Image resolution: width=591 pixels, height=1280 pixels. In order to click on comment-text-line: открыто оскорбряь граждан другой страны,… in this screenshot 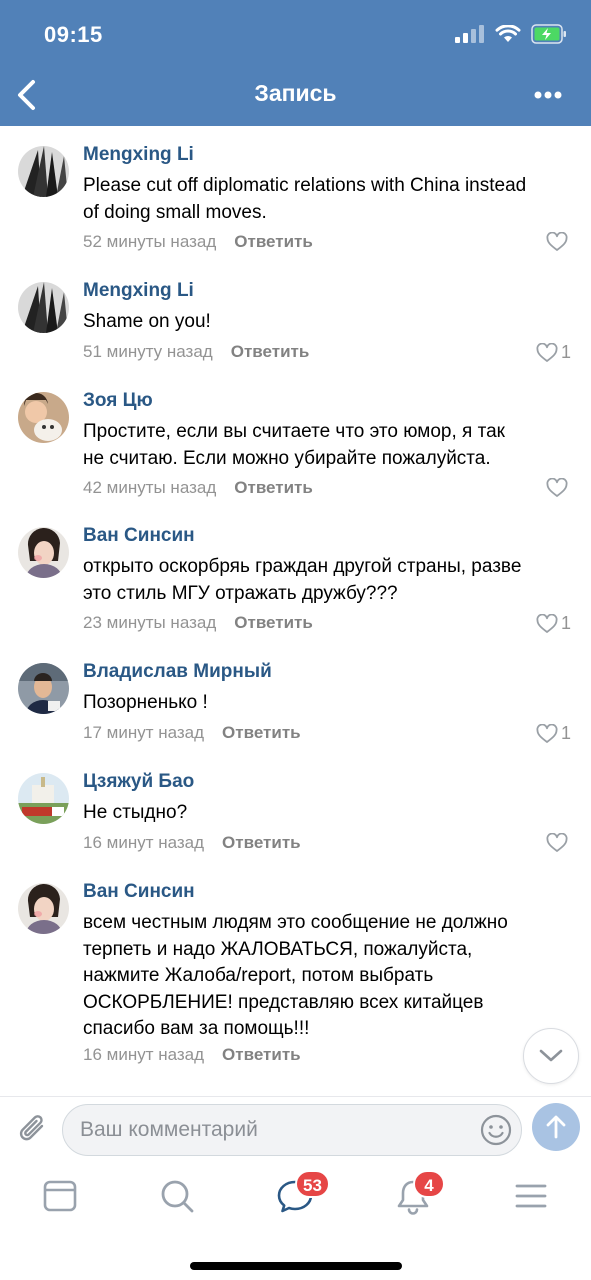, I will do `click(302, 566)`.